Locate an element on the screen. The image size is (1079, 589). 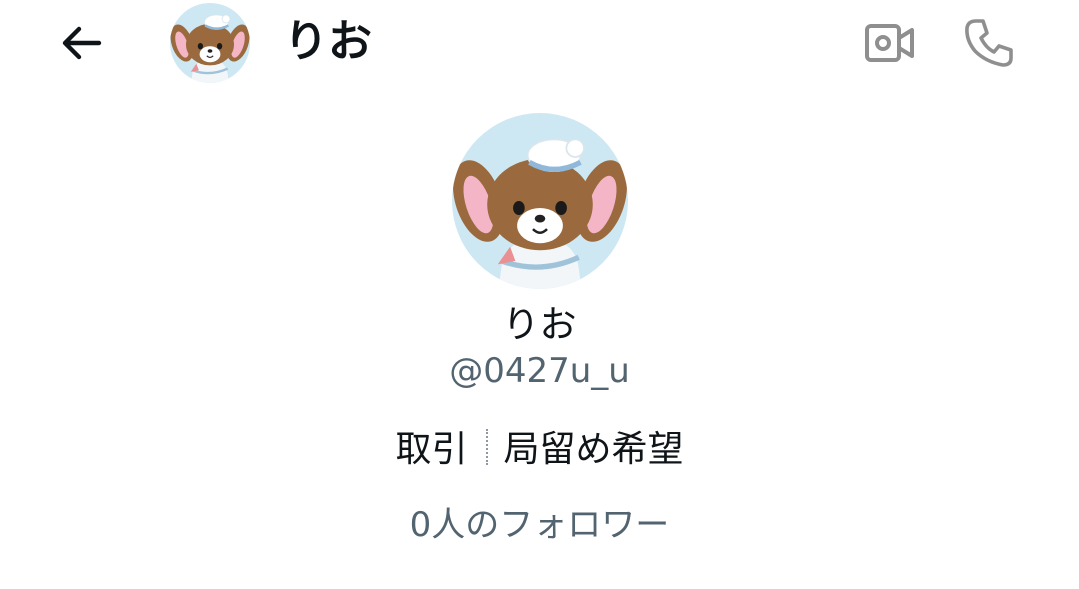
video-call-button is located at coordinates (890, 43).